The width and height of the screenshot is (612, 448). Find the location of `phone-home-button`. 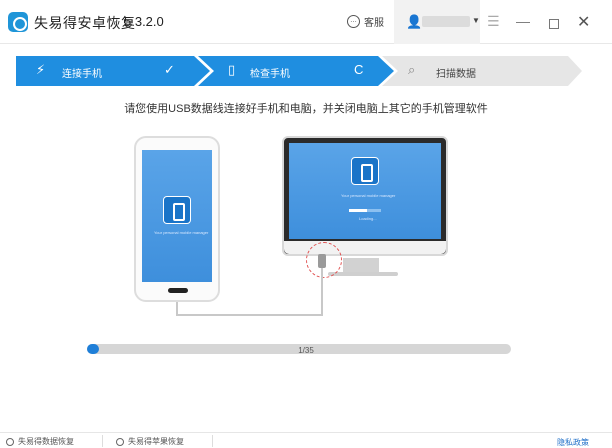

phone-home-button is located at coordinates (178, 290).